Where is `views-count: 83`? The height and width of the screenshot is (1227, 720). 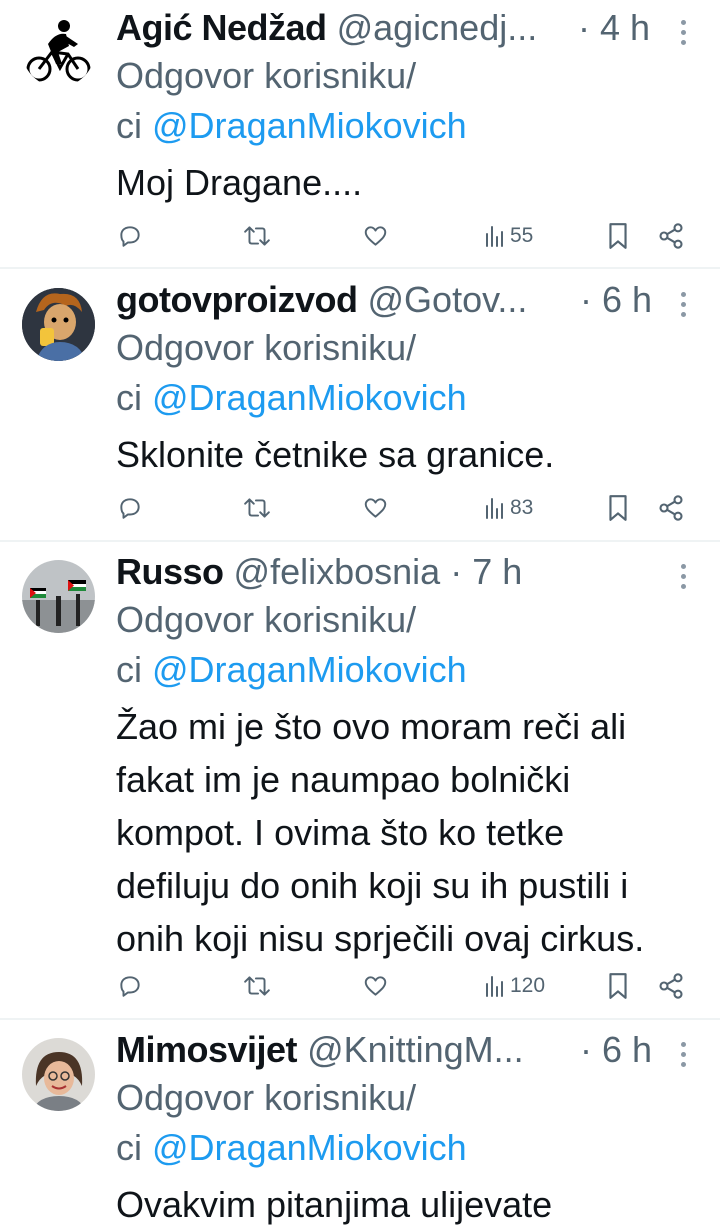
views-count: 83 is located at coordinates (522, 507).